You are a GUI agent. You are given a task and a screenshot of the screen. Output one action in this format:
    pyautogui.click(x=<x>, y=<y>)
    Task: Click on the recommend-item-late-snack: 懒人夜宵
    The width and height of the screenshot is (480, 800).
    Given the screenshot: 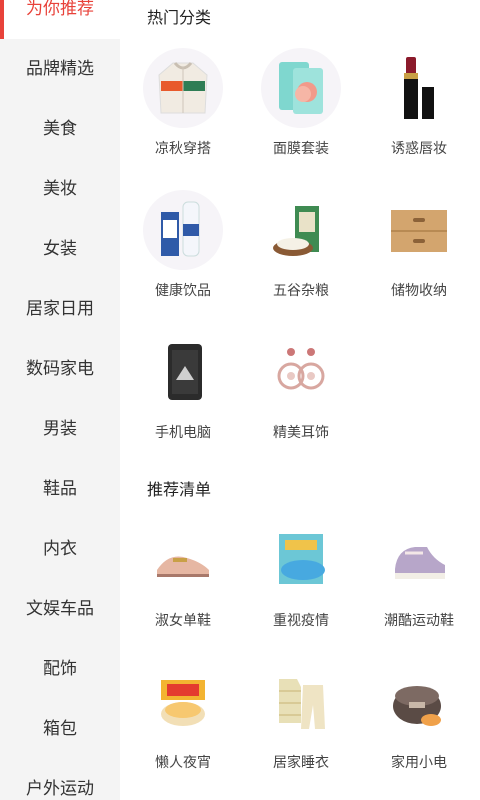 What is the action you would take?
    pyautogui.click(x=183, y=717)
    